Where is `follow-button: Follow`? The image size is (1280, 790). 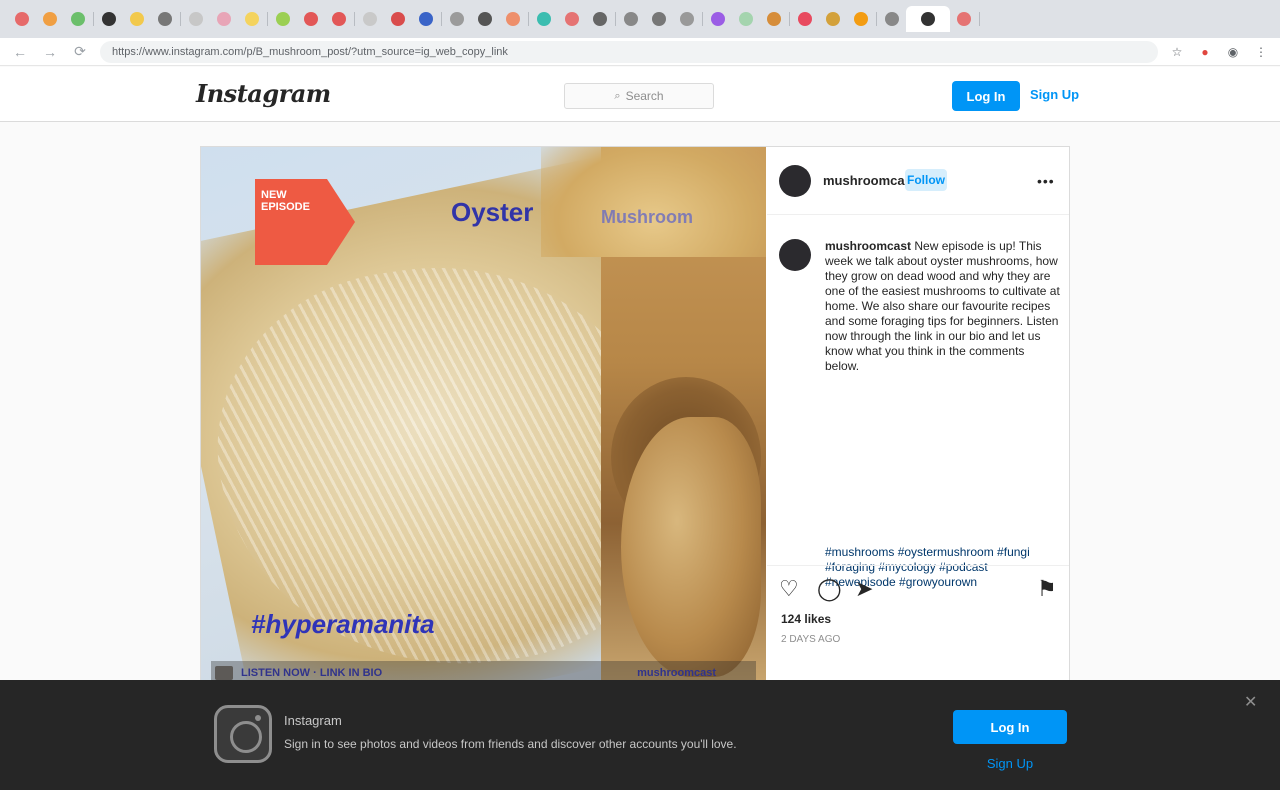 follow-button: Follow is located at coordinates (926, 180).